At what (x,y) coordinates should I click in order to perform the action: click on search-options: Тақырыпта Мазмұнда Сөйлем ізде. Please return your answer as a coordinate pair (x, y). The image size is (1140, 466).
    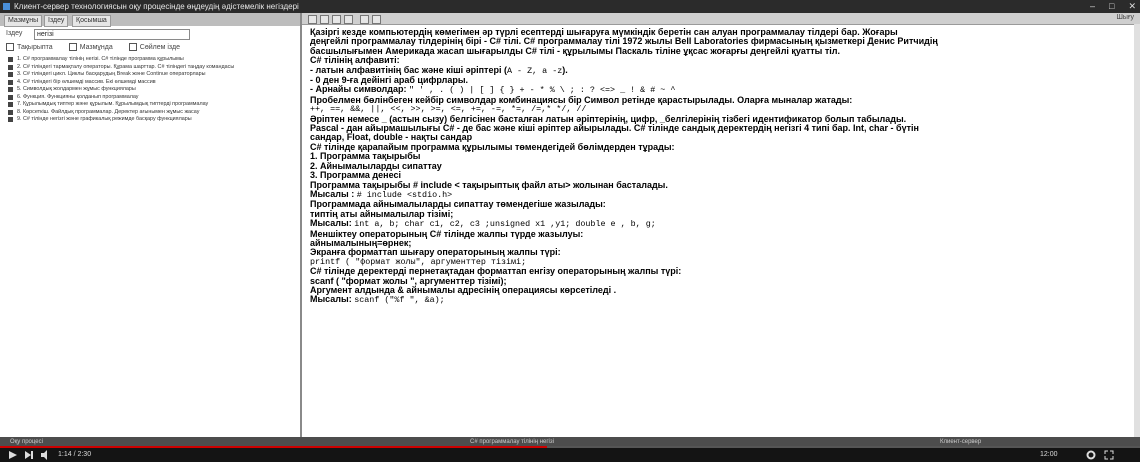
    Looking at the image, I should click on (93, 47).